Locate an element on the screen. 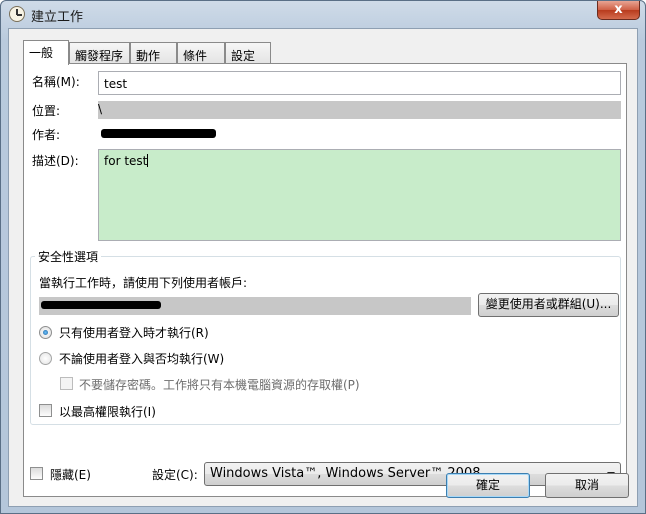 This screenshot has height=514, width=646. run-whether-logged-on-label: 不論使用者登入與否均執行(W) is located at coordinates (141, 358).